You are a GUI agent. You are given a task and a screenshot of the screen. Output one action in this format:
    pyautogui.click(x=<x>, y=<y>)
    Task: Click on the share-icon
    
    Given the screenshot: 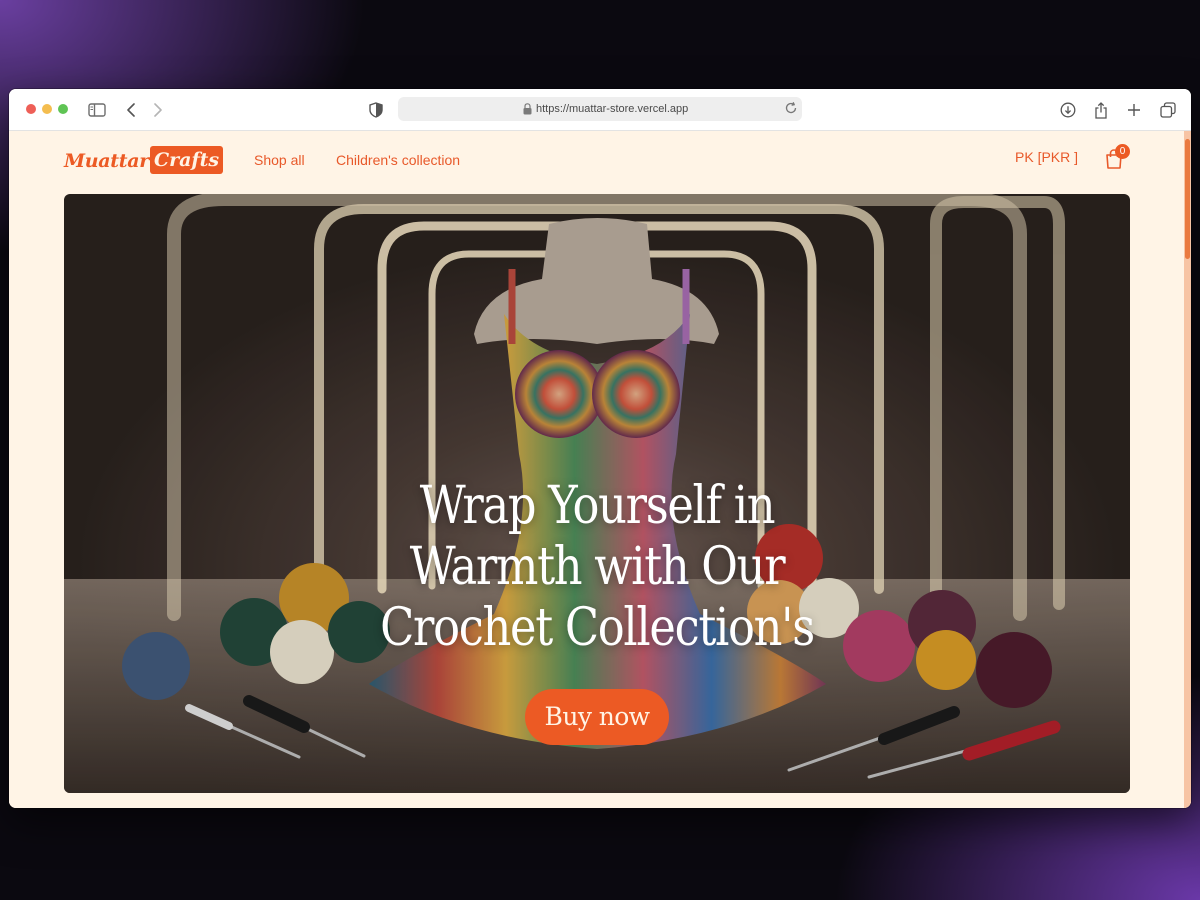 What is the action you would take?
    pyautogui.click(x=1101, y=110)
    